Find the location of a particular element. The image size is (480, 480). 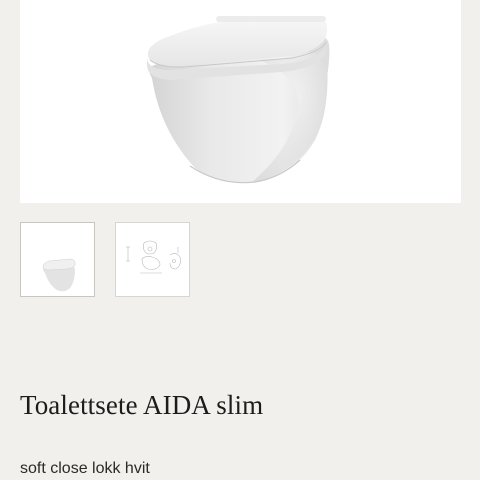

thumbnail-technical-drawing is located at coordinates (152, 259).